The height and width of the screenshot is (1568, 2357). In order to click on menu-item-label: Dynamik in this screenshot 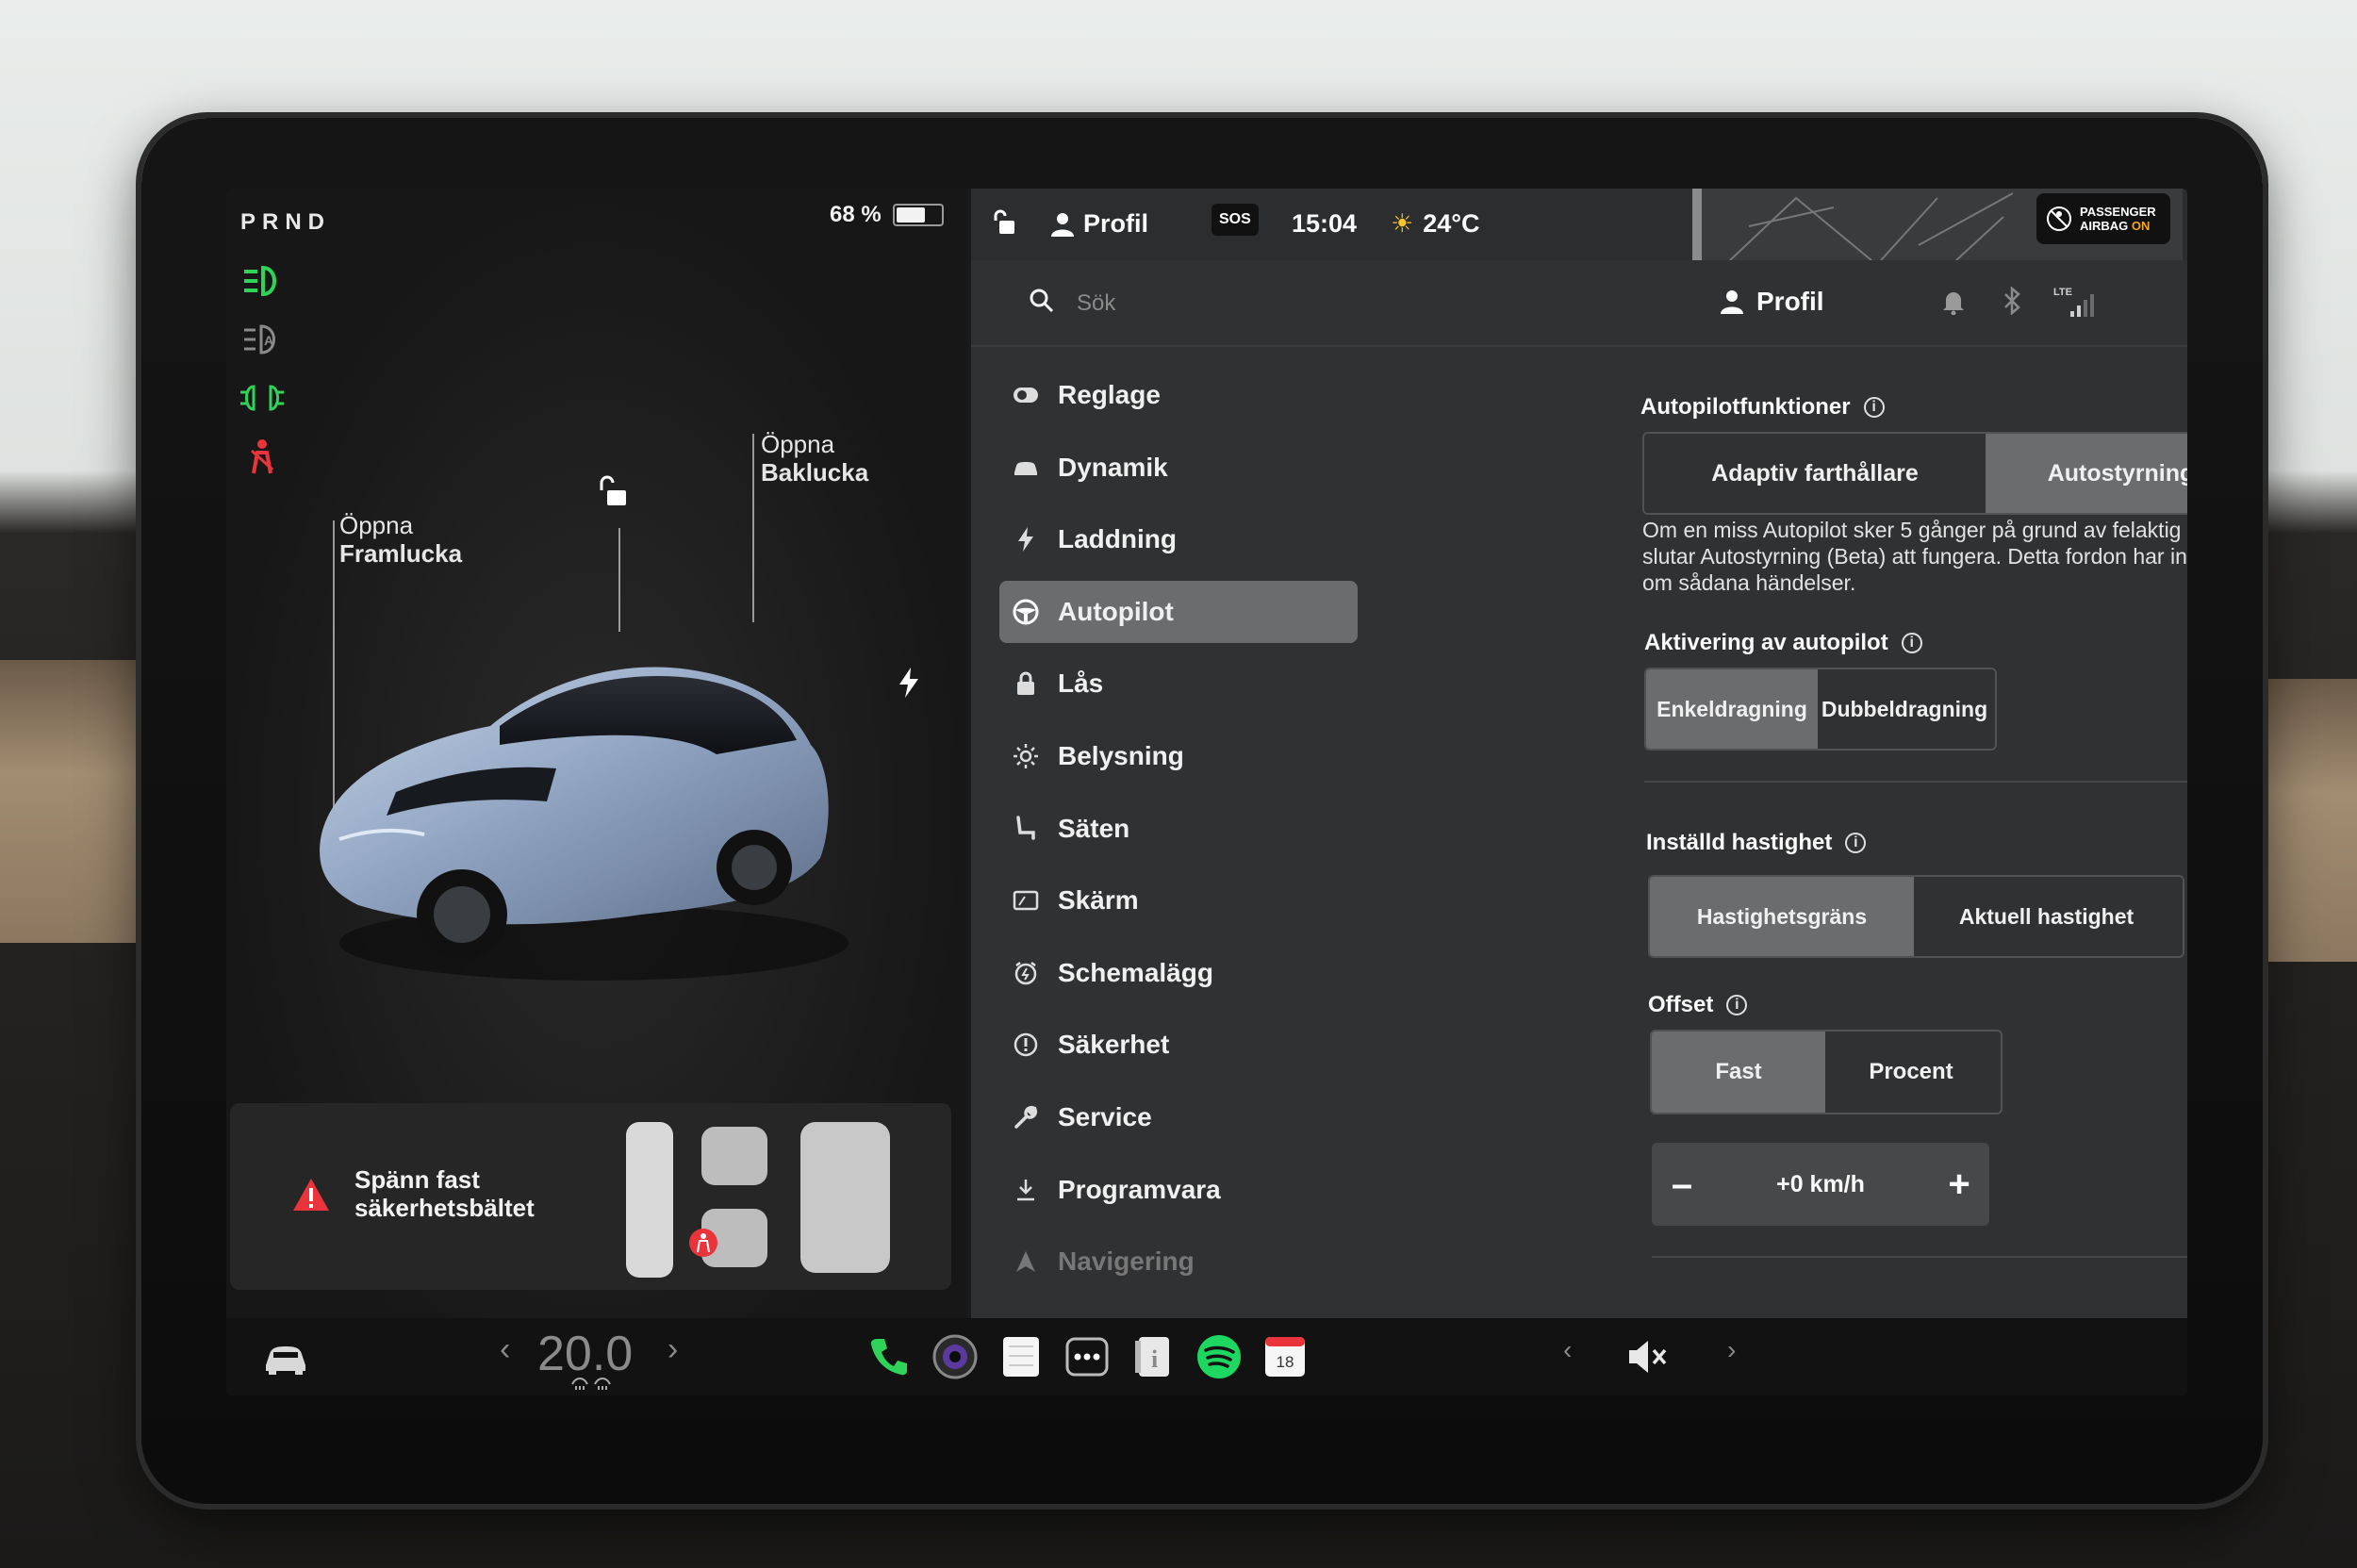, I will do `click(1113, 467)`.